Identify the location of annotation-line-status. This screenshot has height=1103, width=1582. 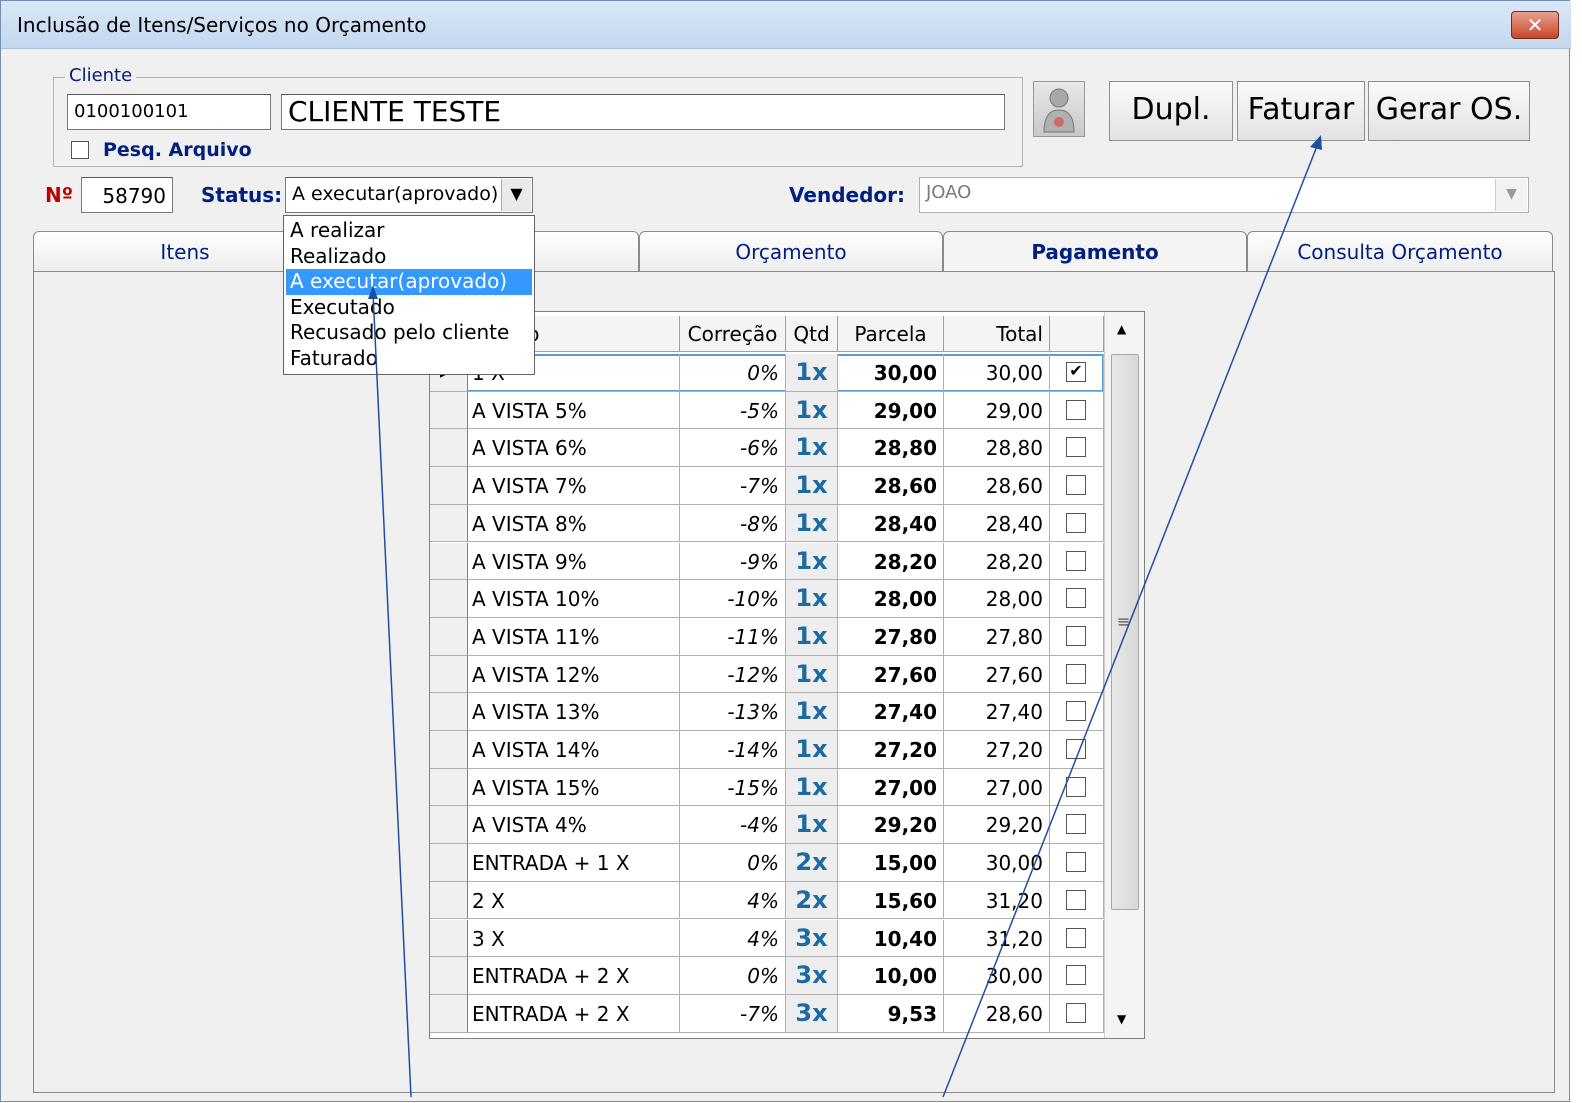
(392, 695).